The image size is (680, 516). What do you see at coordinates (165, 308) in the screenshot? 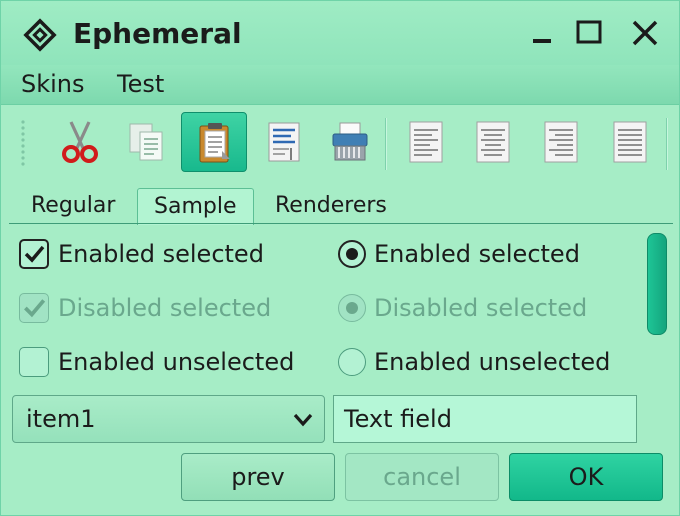
I see `checkbox-label: Disabled selected` at bounding box center [165, 308].